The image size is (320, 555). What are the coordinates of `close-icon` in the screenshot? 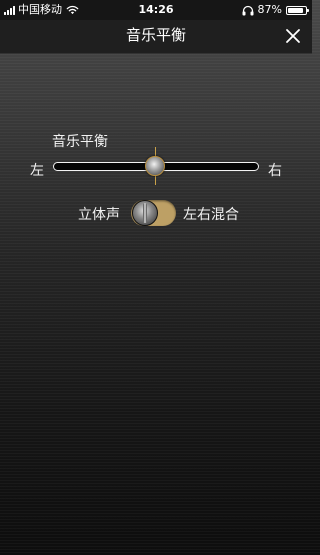 It's located at (293, 36).